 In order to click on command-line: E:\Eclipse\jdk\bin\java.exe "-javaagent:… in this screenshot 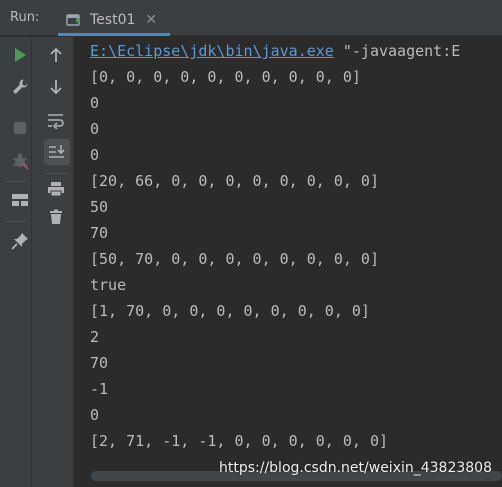, I will do `click(275, 51)`.